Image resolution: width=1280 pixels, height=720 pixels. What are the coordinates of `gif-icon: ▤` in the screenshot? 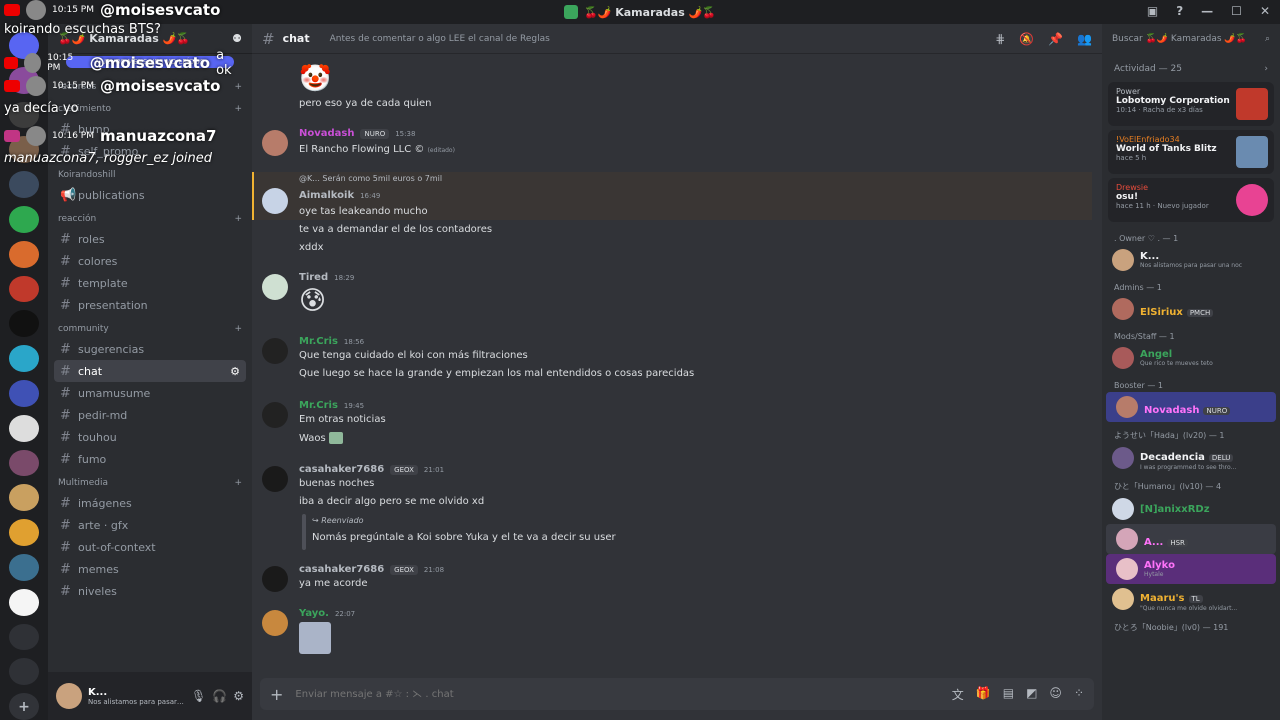 It's located at (1008, 694).